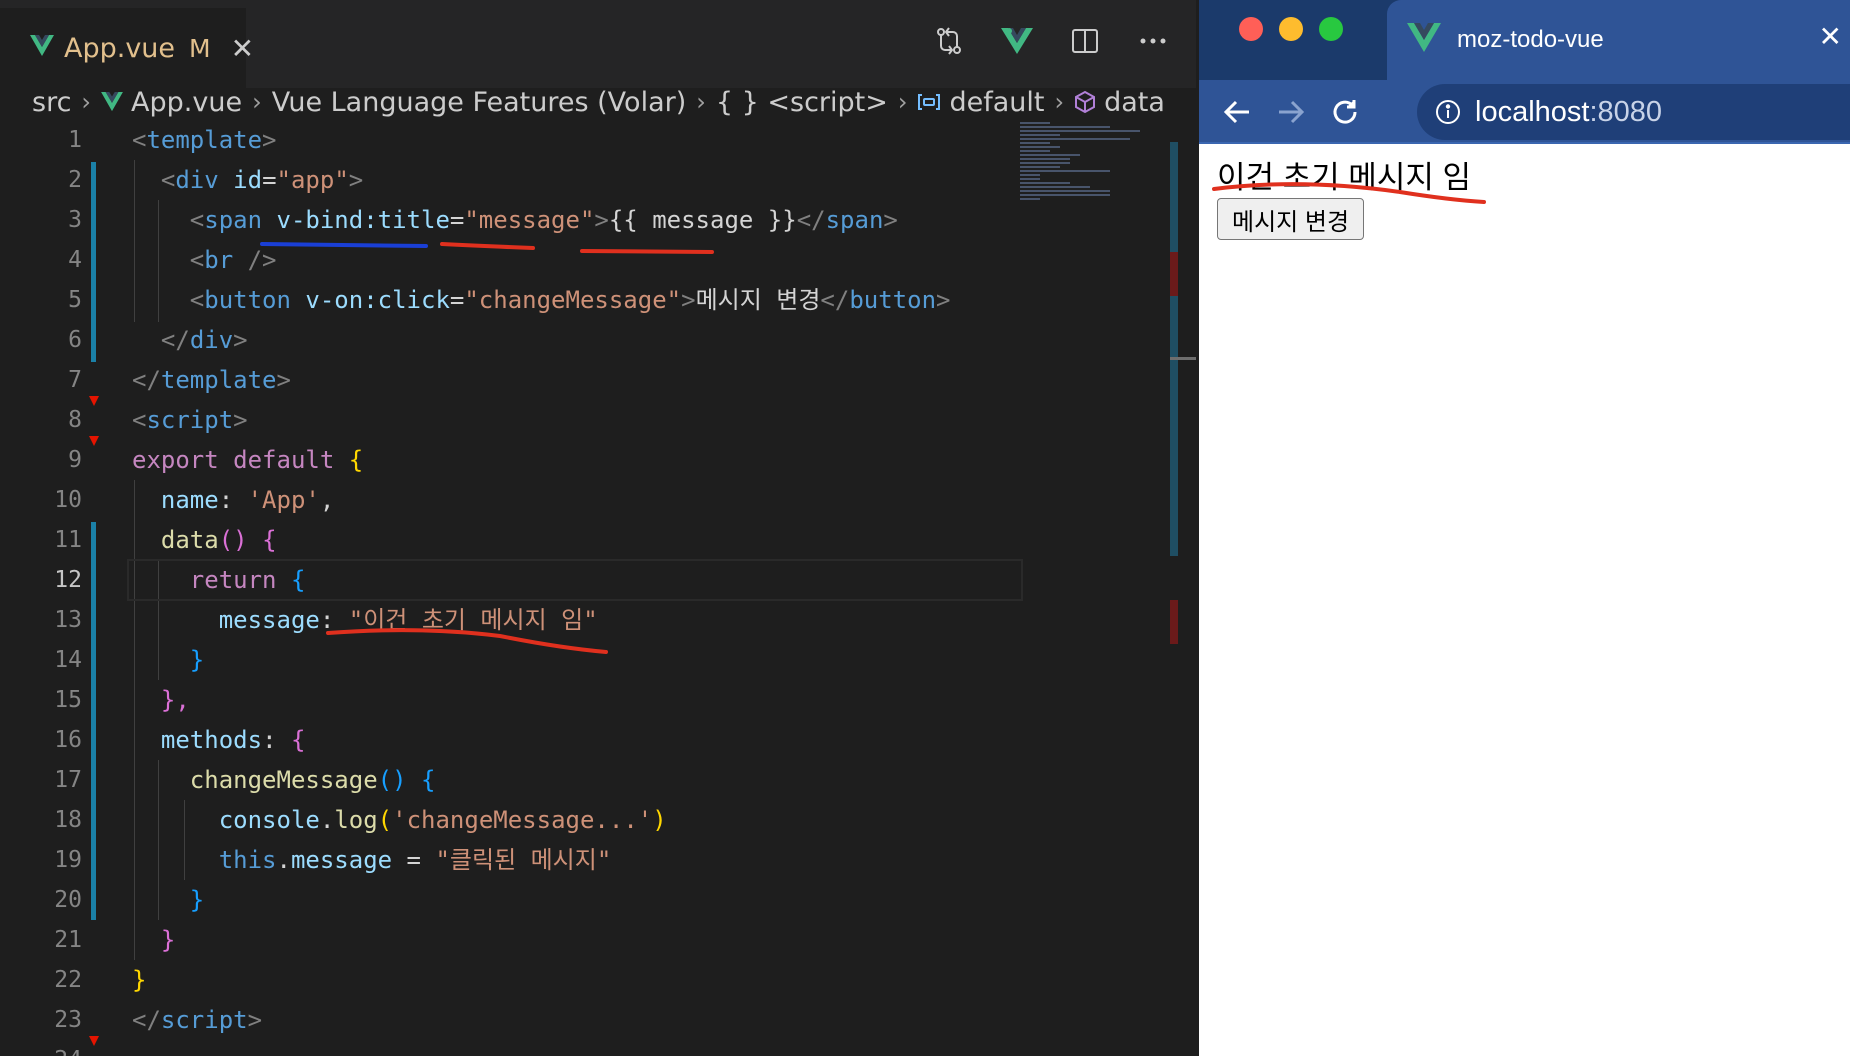  Describe the element at coordinates (1134, 102) in the screenshot. I see `breadcrumb-data-label: data` at that location.